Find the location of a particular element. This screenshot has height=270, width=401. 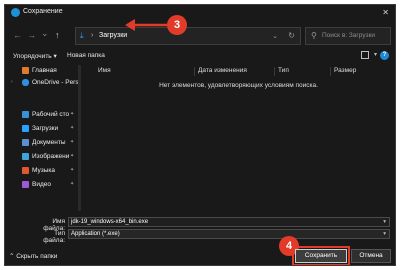

sidebar-item-music: Музыка ✦ is located at coordinates (43, 172).